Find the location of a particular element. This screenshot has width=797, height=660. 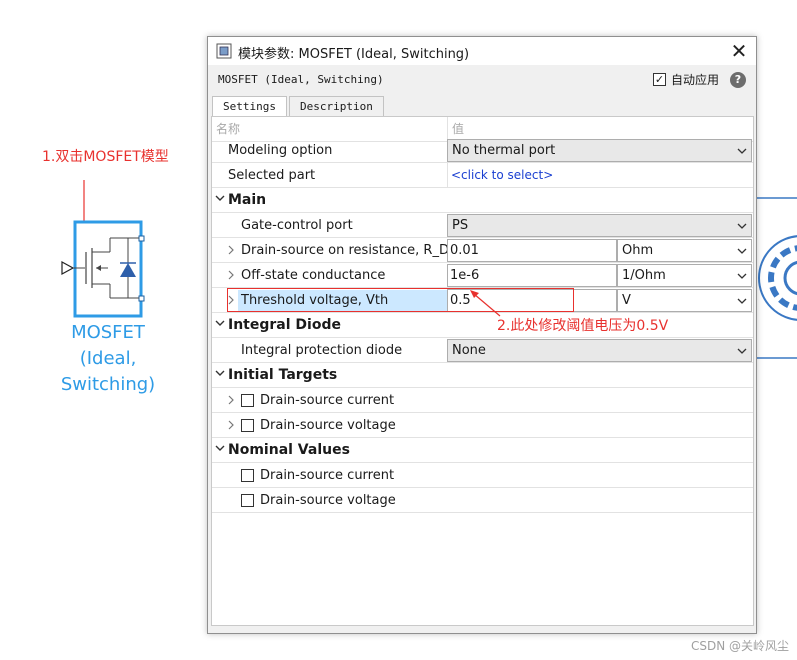

dropdown-value: PS is located at coordinates (460, 225).